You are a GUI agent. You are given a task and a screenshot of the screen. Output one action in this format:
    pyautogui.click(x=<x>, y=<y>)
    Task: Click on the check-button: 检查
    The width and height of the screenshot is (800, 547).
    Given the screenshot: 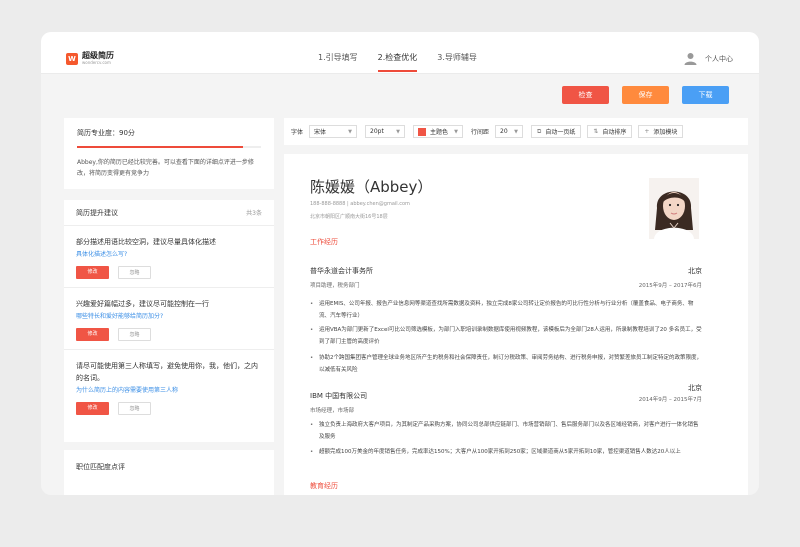 What is the action you would take?
    pyautogui.click(x=585, y=95)
    